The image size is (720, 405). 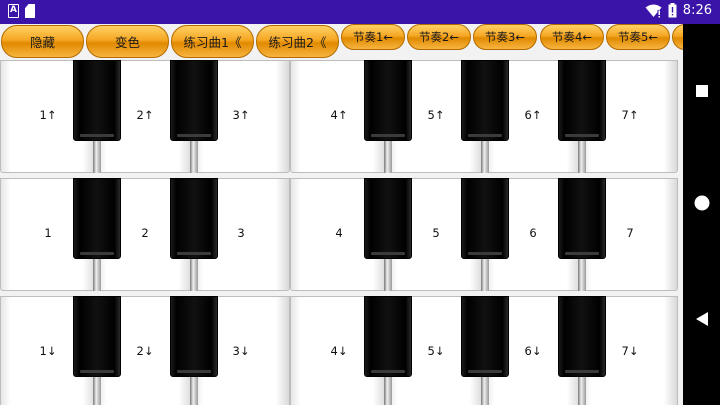 What do you see at coordinates (630, 232) in the screenshot?
I see `key-label: 7` at bounding box center [630, 232].